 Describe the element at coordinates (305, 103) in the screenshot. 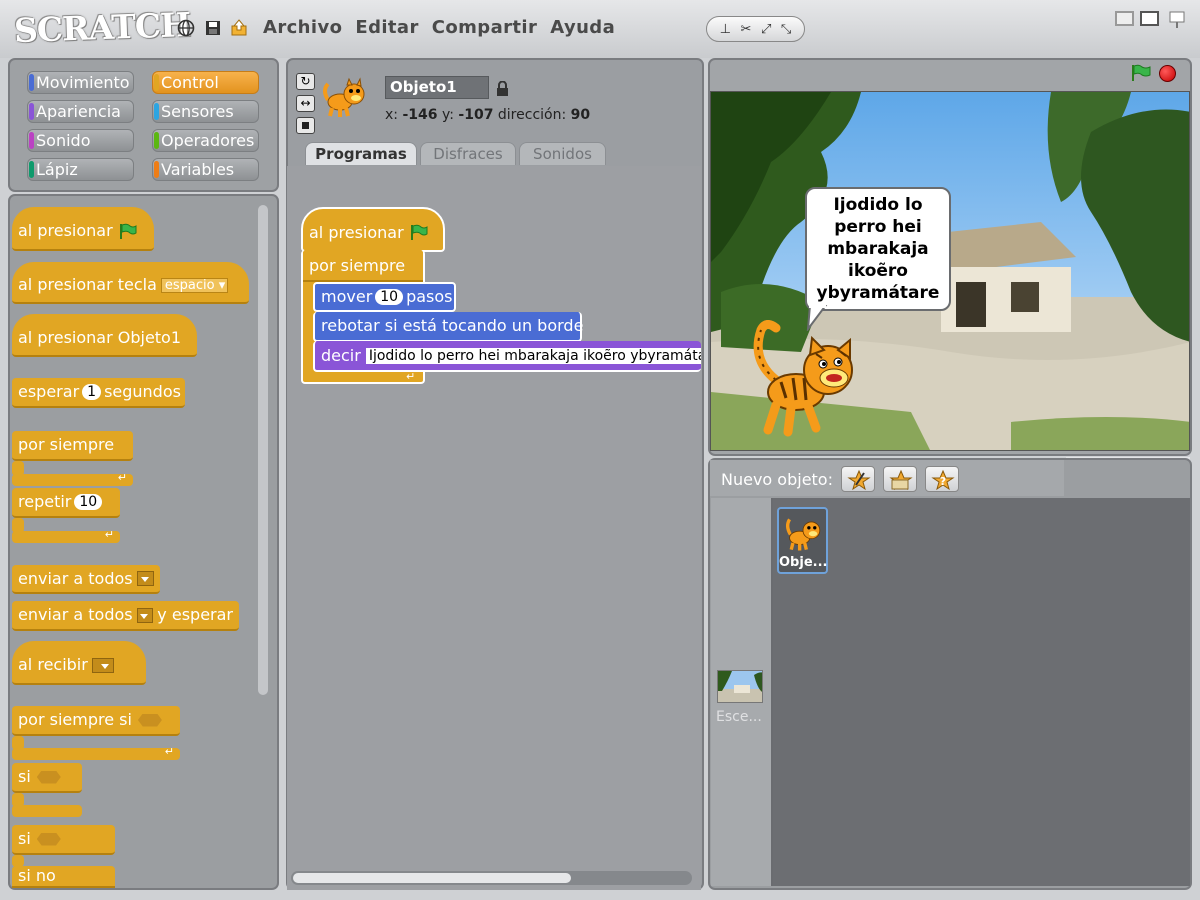

I see `flip-left-right-icon: ↔` at that location.